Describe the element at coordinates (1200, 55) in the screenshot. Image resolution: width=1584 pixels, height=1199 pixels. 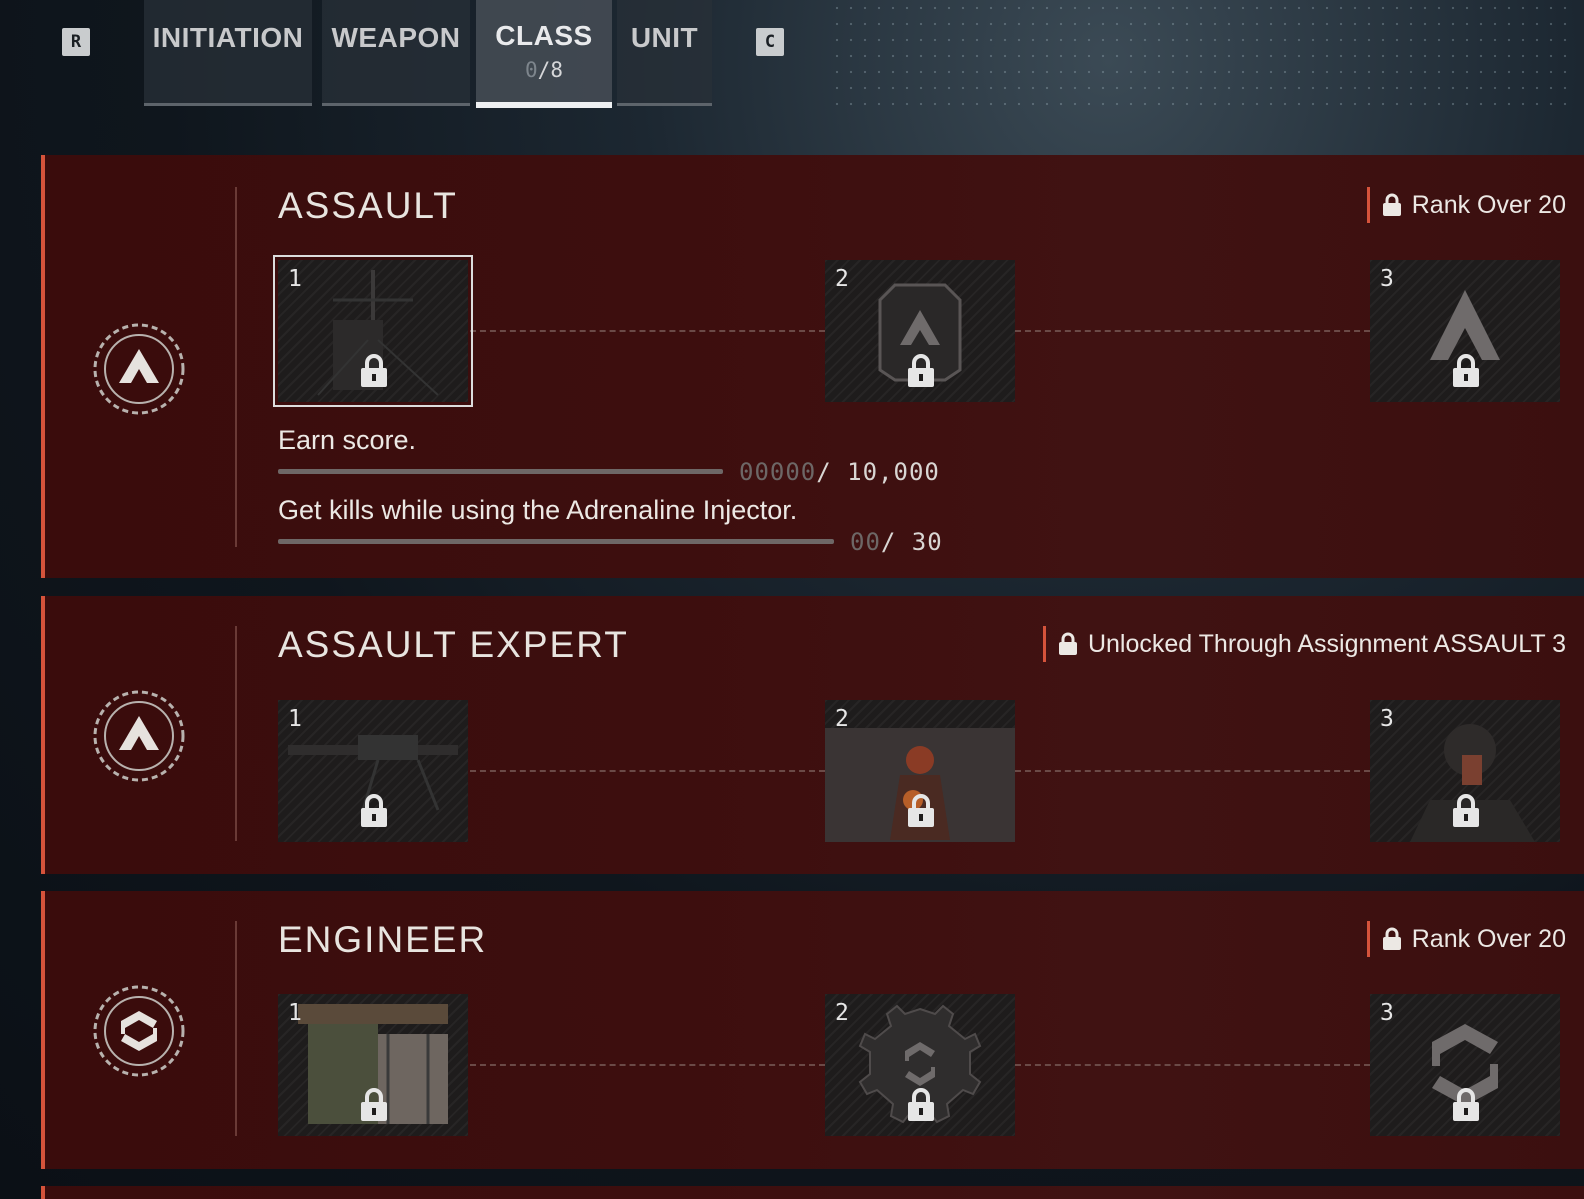
I see `dot-pattern-decoration` at that location.